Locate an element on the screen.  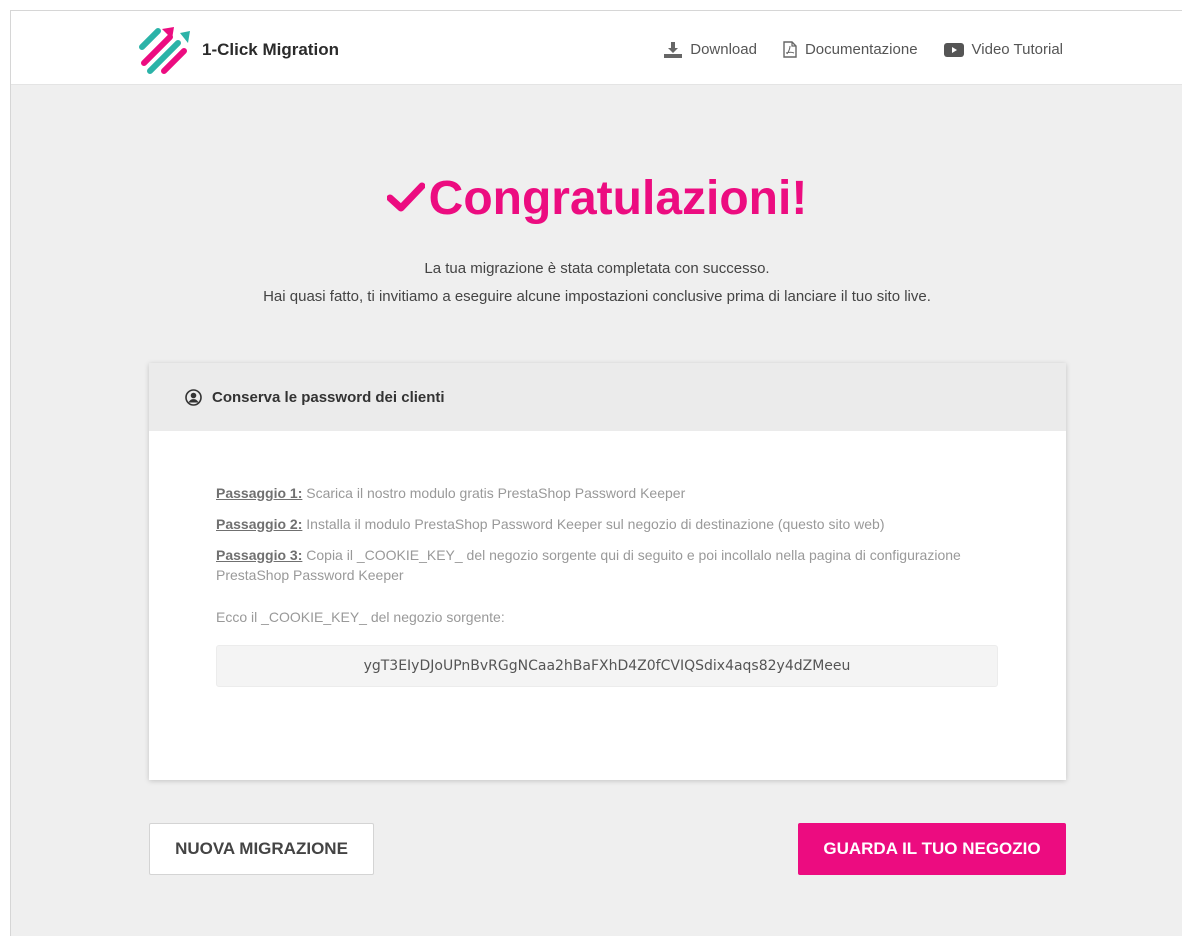
step-1-label: Passaggio 1: is located at coordinates (259, 493).